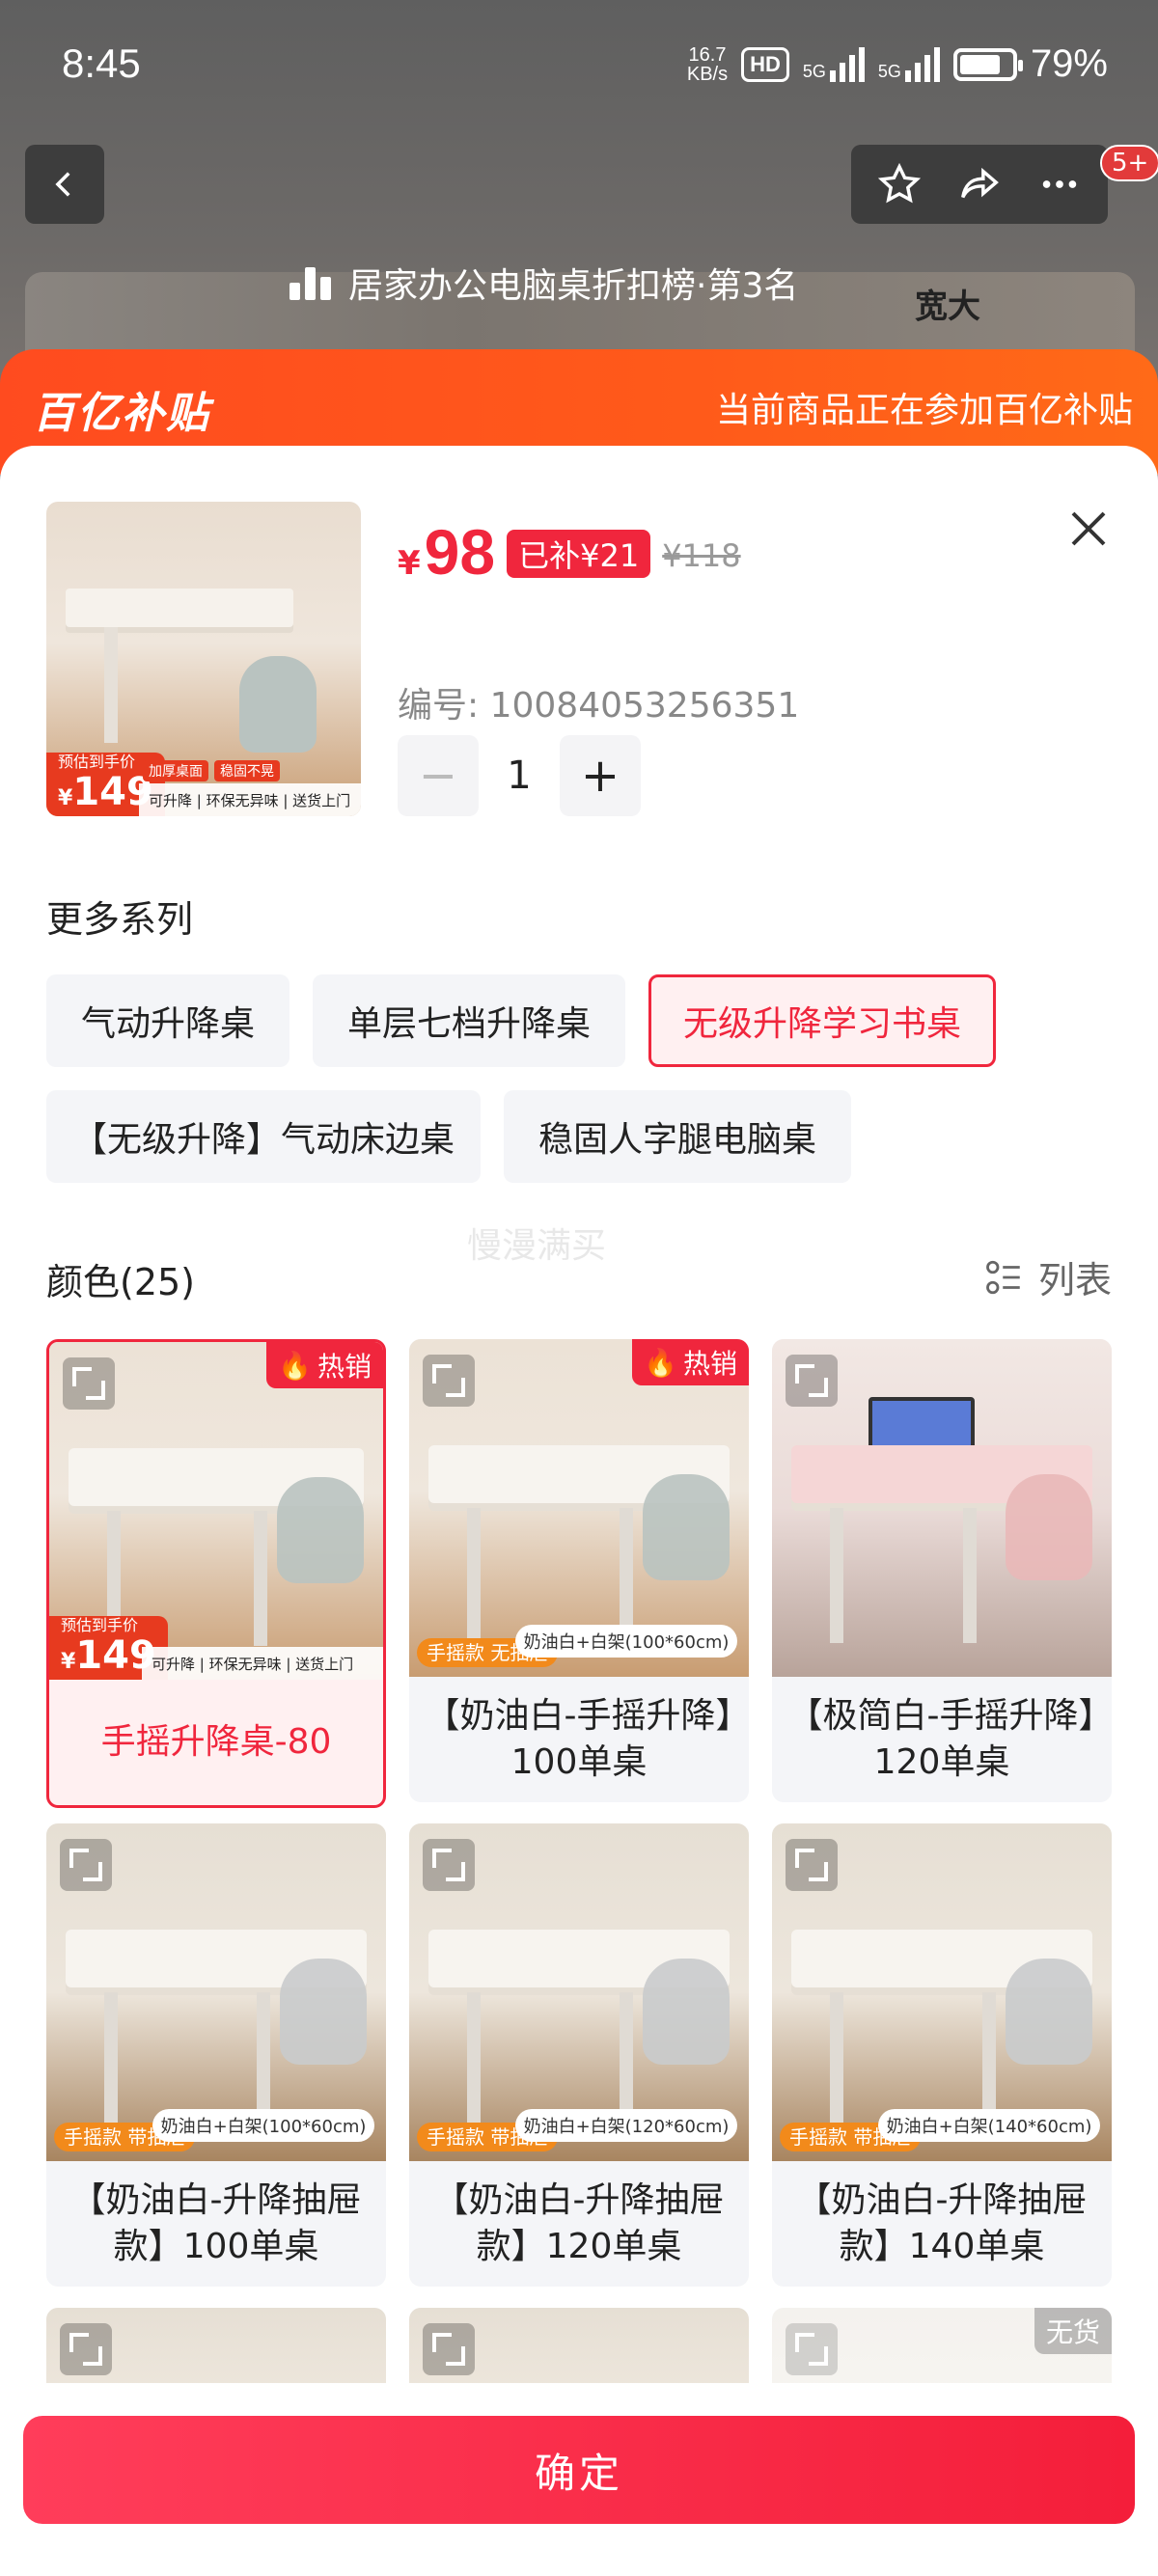 The height and width of the screenshot is (2576, 1158). Describe the element at coordinates (947, 307) in the screenshot. I see `background-product-text: 宽大` at that location.